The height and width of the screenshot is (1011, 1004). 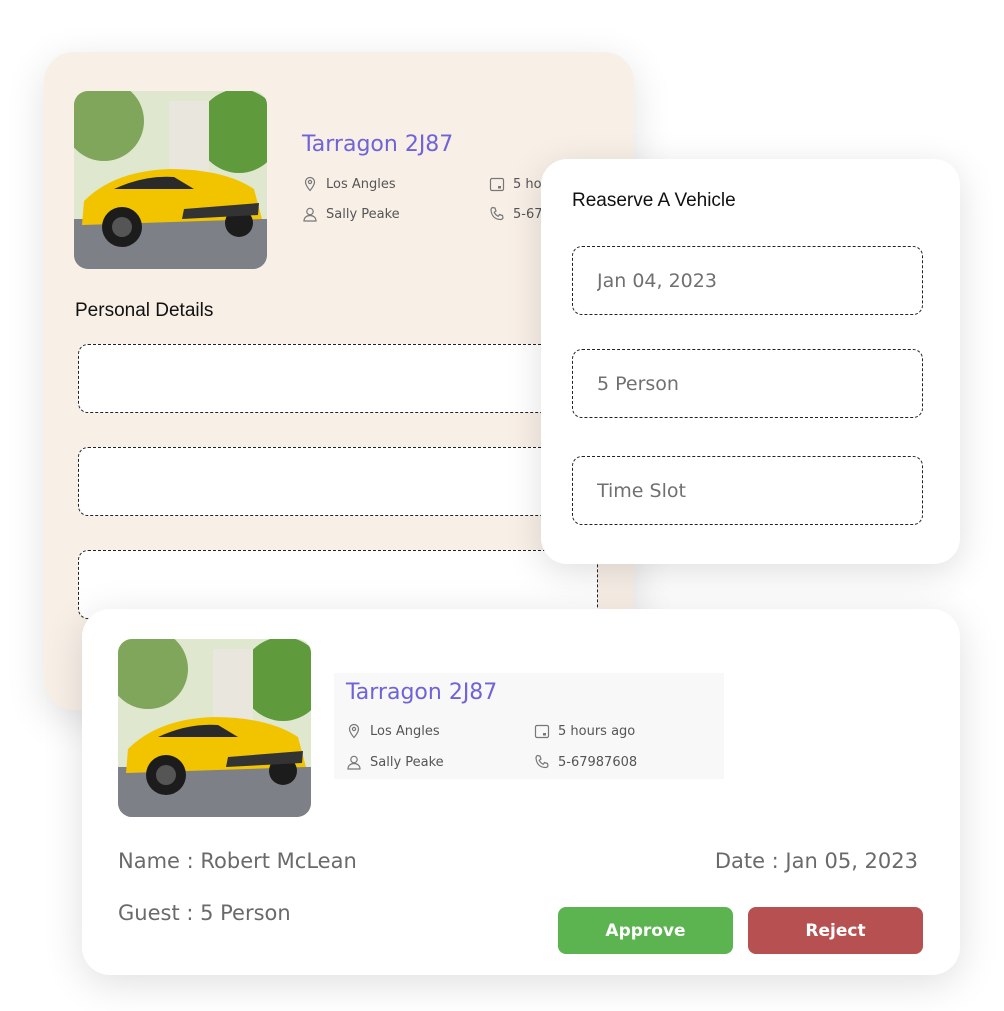 What do you see at coordinates (645, 930) in the screenshot?
I see `approve-button: Approve` at bounding box center [645, 930].